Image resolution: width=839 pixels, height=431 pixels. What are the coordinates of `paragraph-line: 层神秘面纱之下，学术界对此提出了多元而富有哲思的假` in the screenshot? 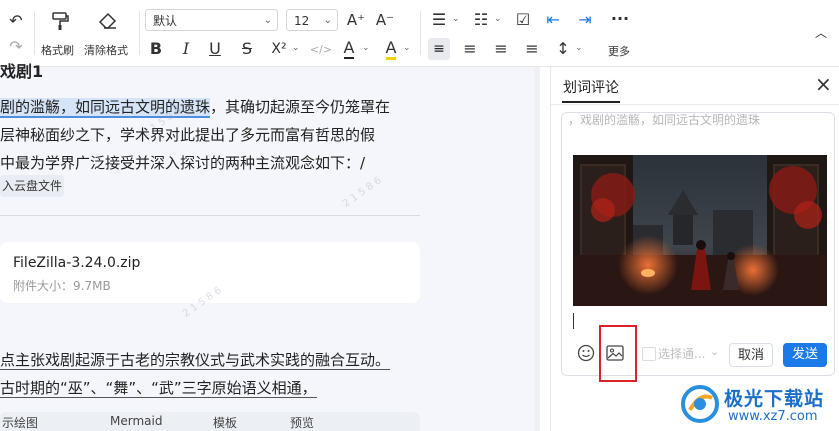 It's located at (188, 135).